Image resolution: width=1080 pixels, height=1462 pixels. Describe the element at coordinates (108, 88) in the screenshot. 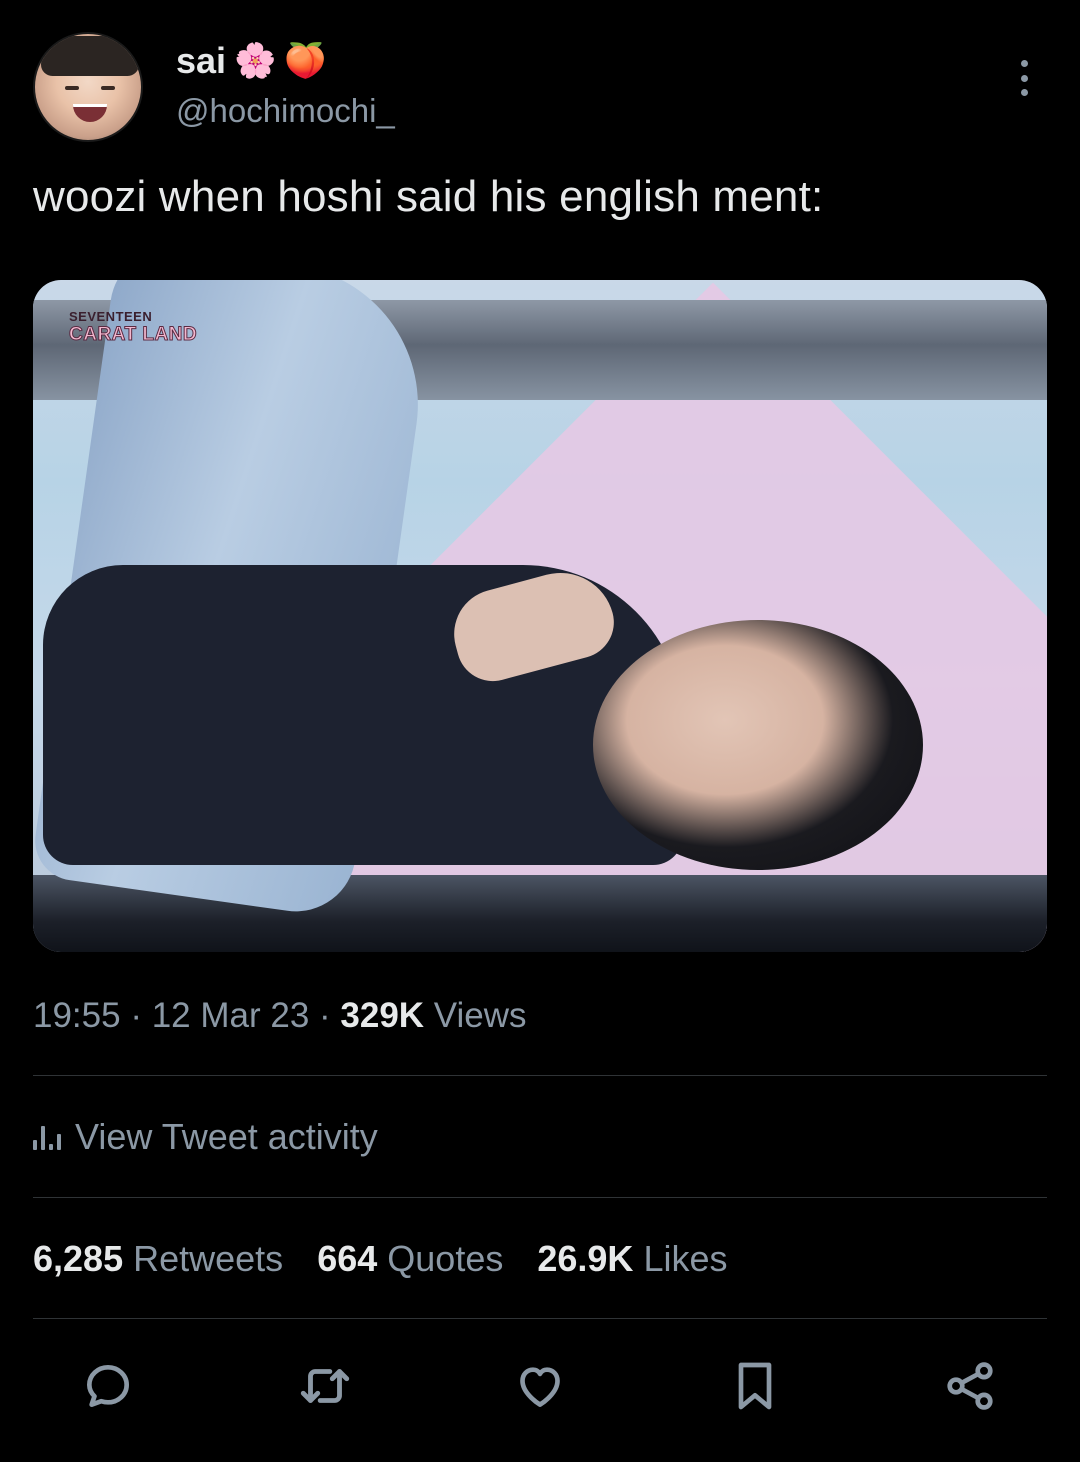

I see `avatar-eye-right` at that location.